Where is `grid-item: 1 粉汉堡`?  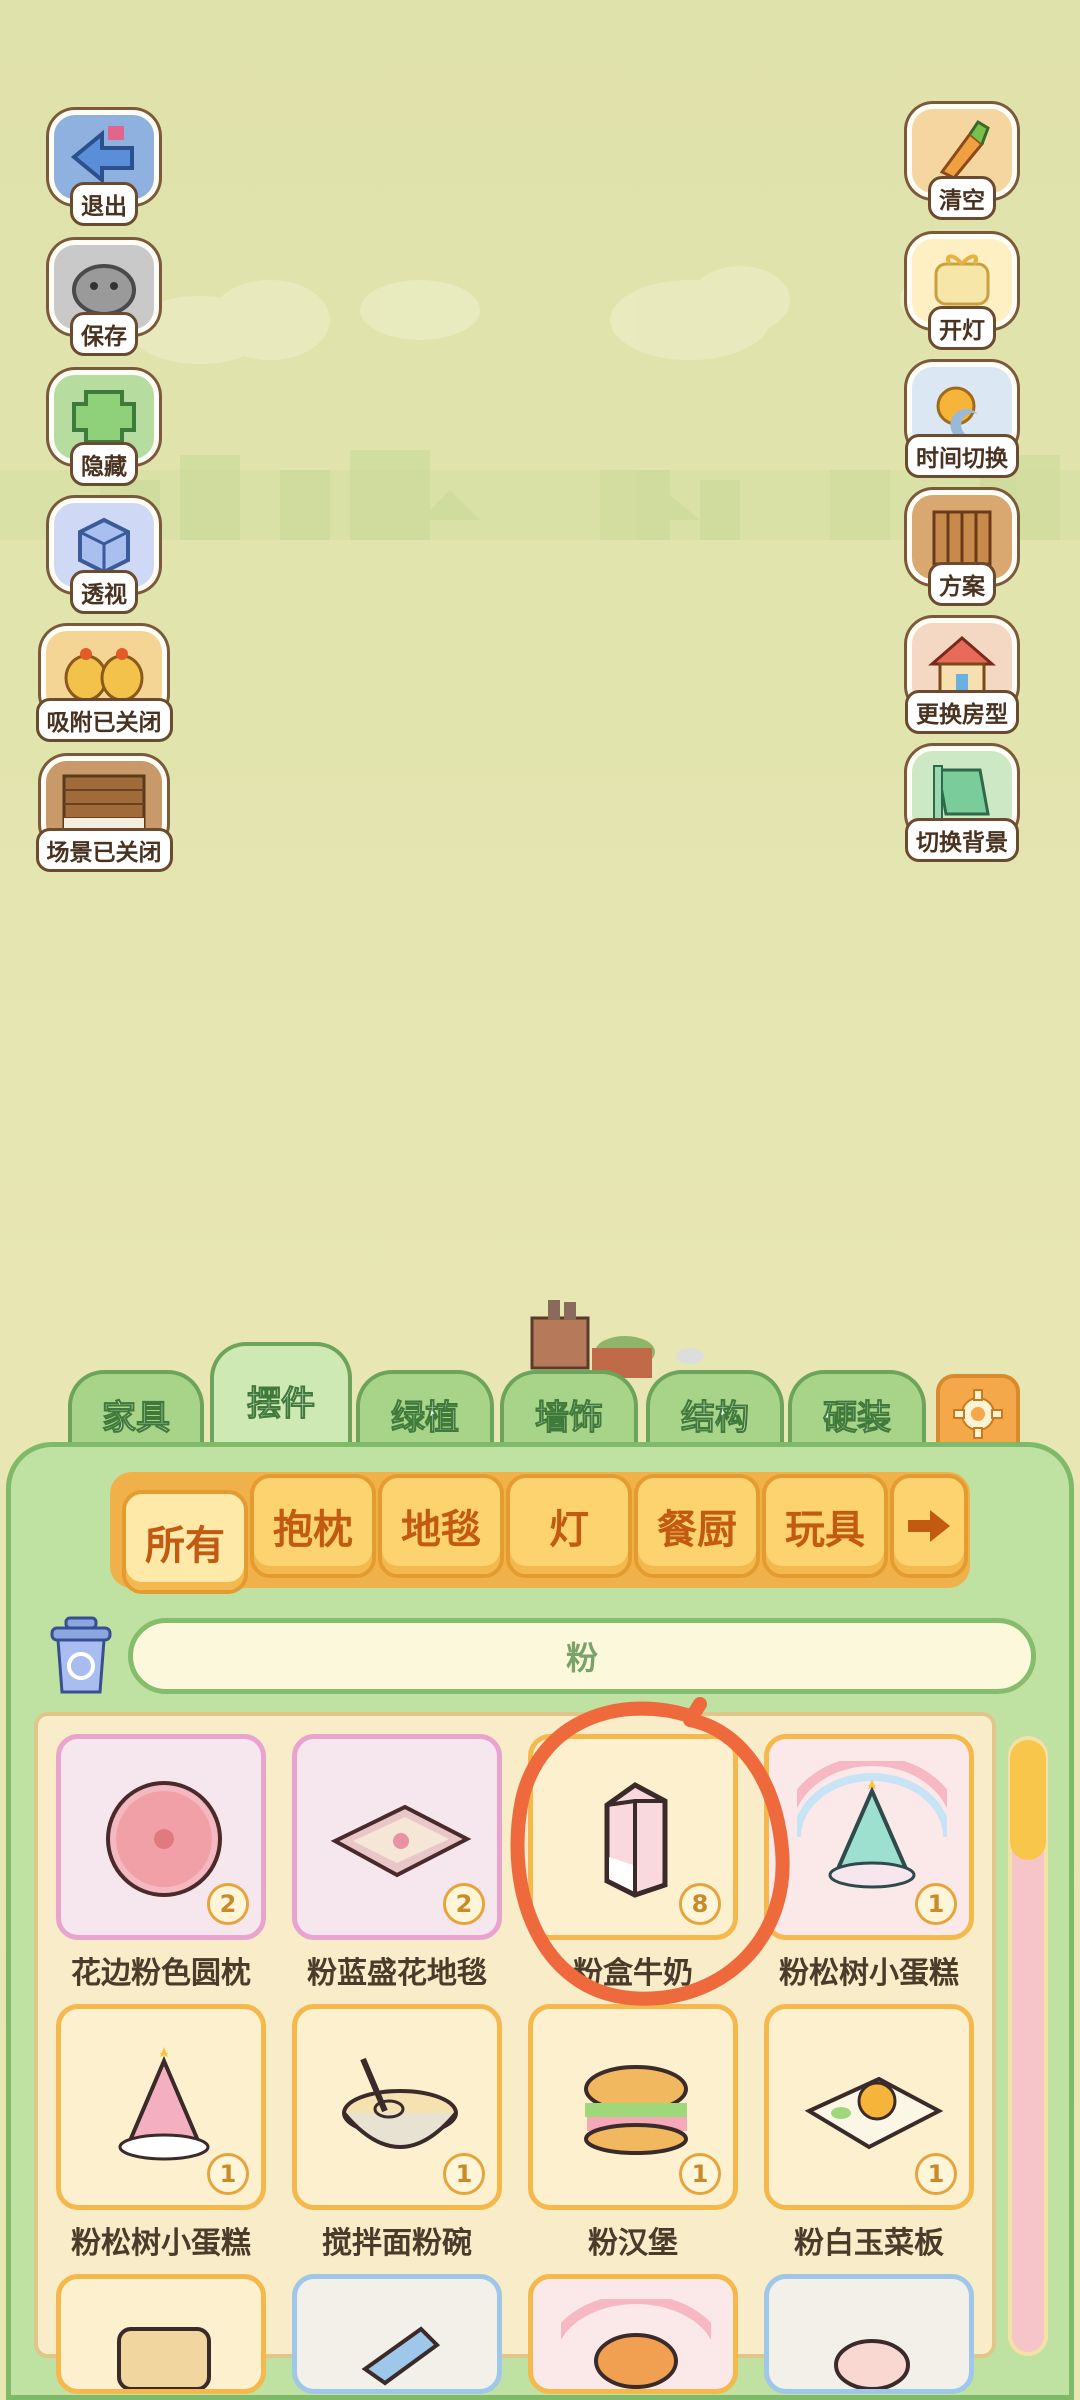 grid-item: 1 粉汉堡 is located at coordinates (633, 2135).